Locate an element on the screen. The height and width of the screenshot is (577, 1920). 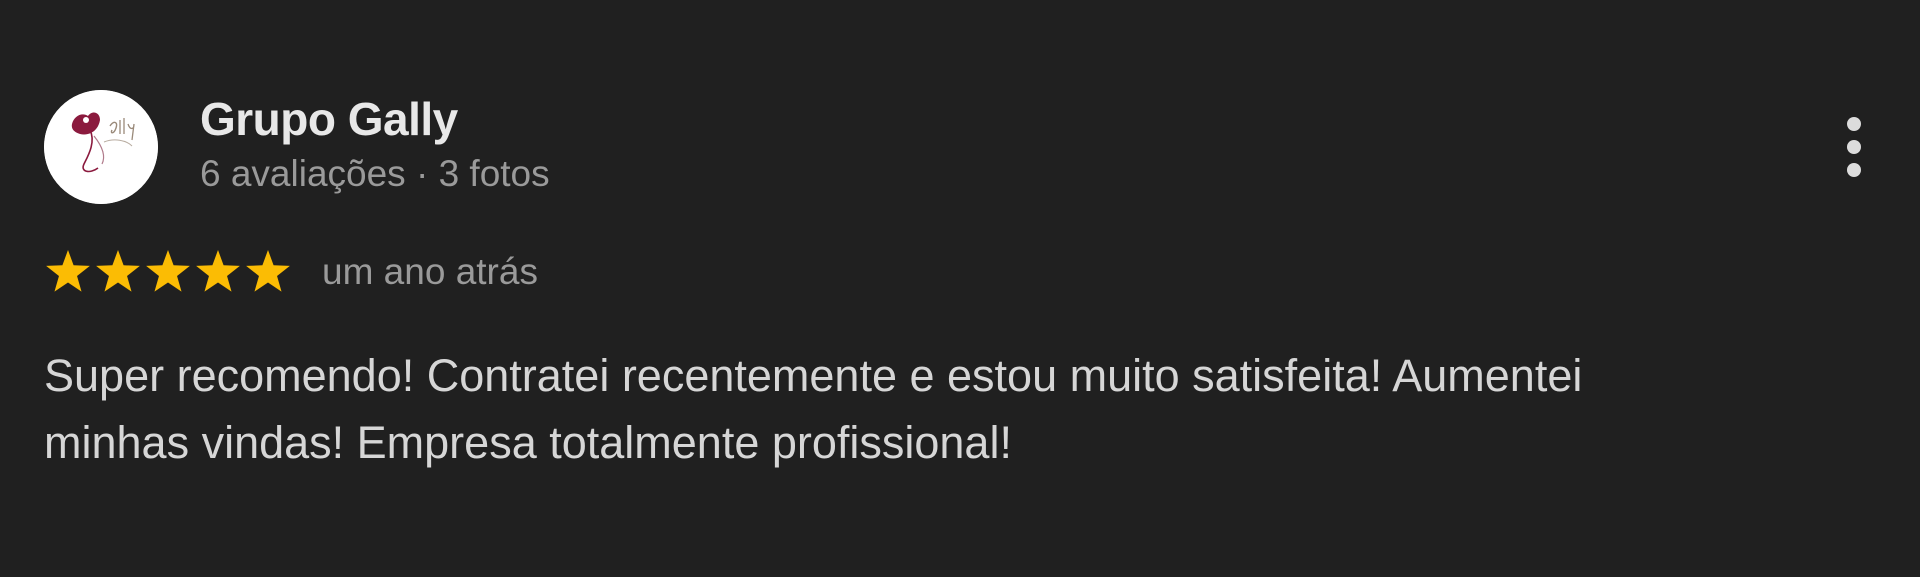
avatar is located at coordinates (101, 147).